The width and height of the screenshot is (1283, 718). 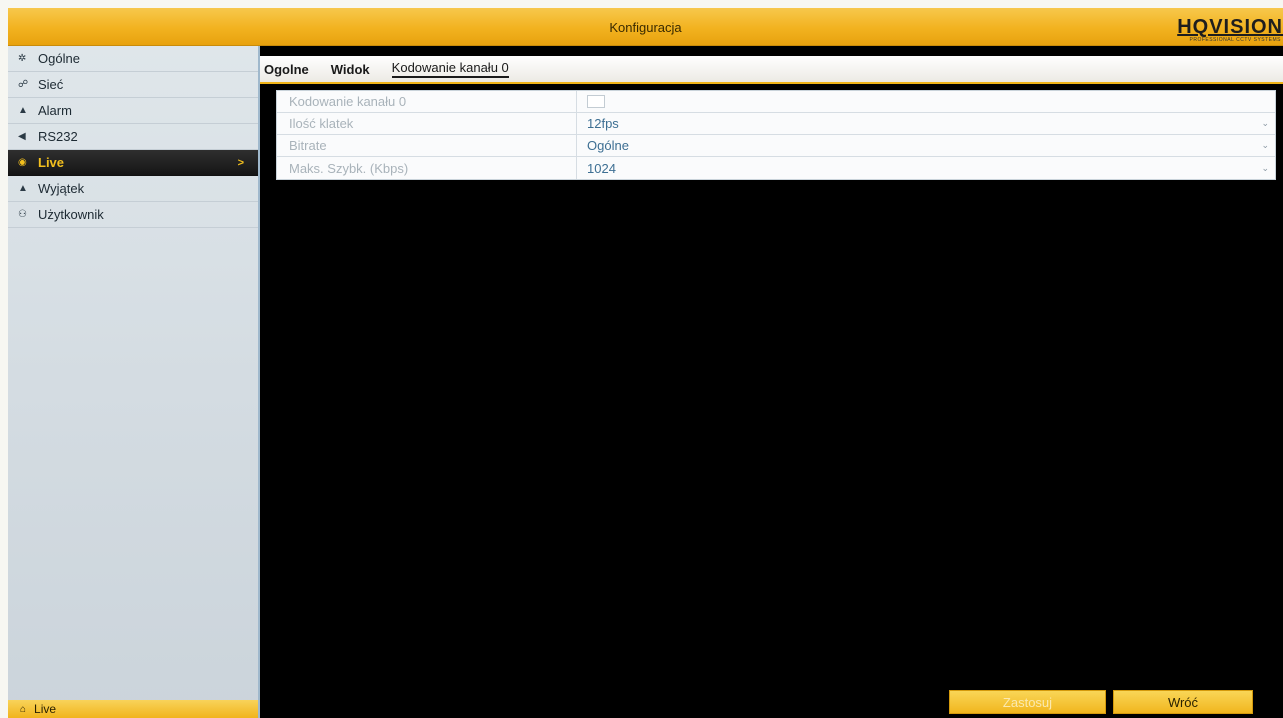 I want to click on settings-row: Ilość klatek 12fps ⌄, so click(x=776, y=124).